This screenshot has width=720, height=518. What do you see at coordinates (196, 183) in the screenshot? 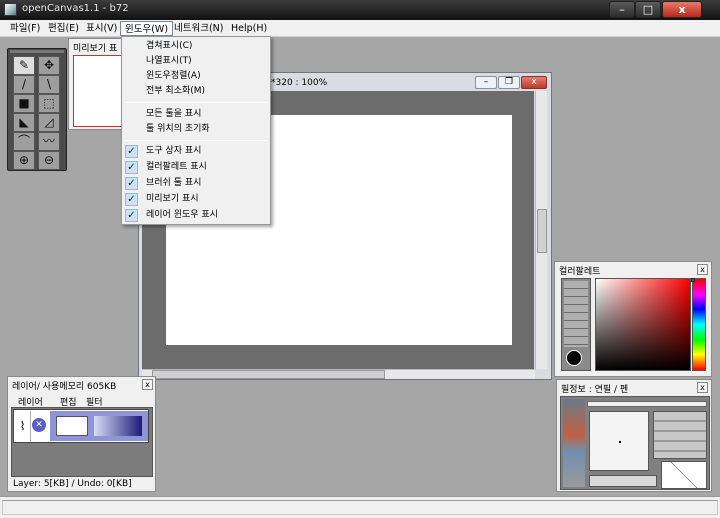
I see `menu-option-show-brush-tool: ✓ 브러쉬 툴 표시` at bounding box center [196, 183].